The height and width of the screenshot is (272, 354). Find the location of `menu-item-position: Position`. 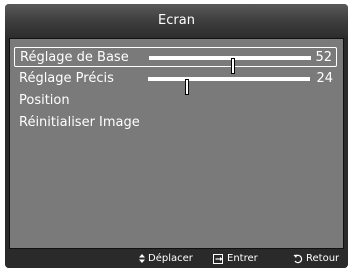

menu-item-position: Position is located at coordinates (175, 101).